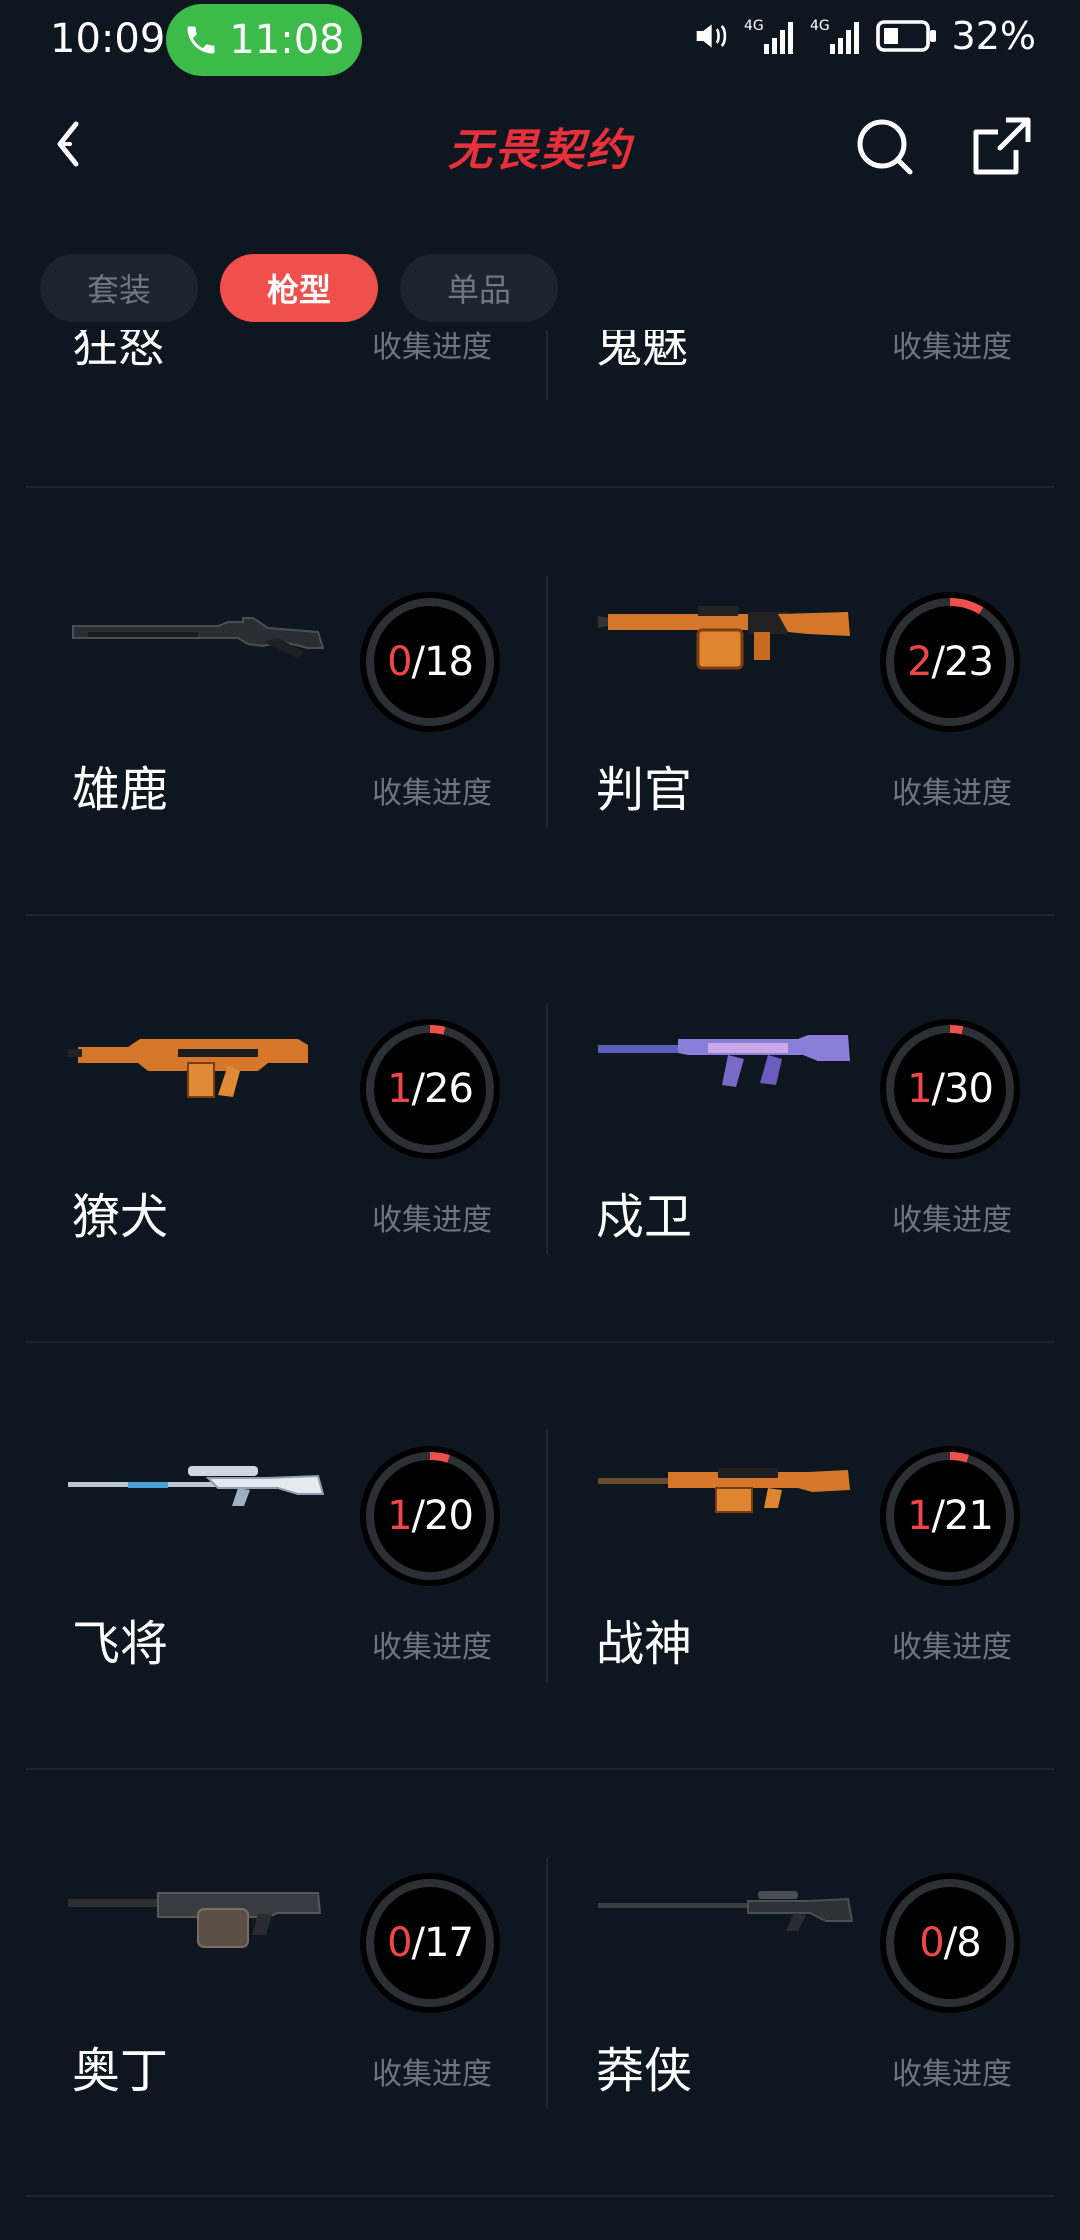  Describe the element at coordinates (969, 1089) in the screenshot. I see `total-count: 30` at that location.